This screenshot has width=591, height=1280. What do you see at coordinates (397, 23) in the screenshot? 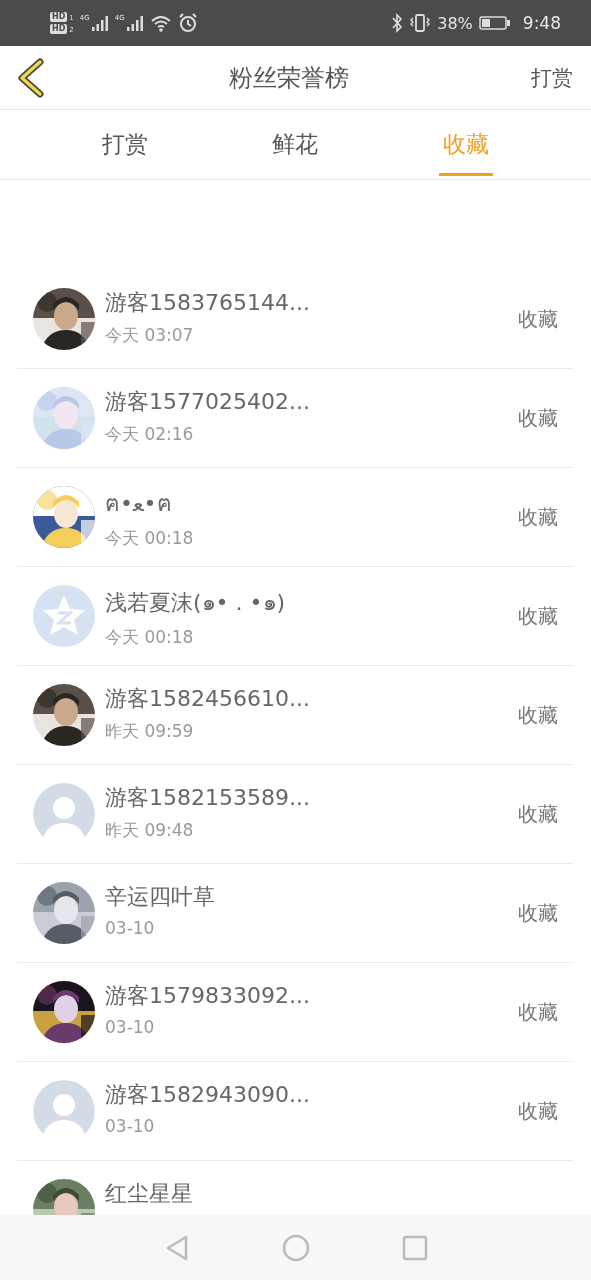
I see `bluetooth-icon` at bounding box center [397, 23].